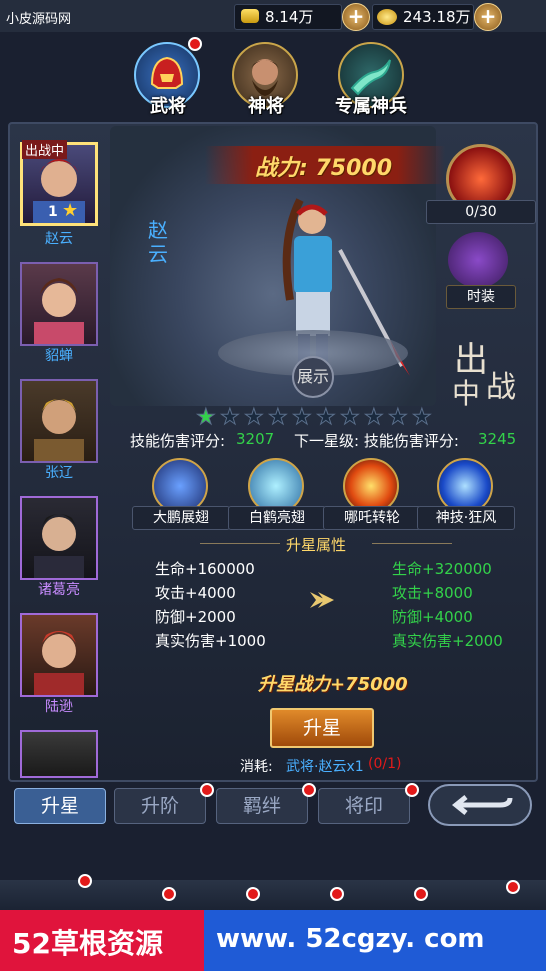 The image size is (546, 971). I want to click on hero-name-luxun: 陆逊, so click(59, 707).